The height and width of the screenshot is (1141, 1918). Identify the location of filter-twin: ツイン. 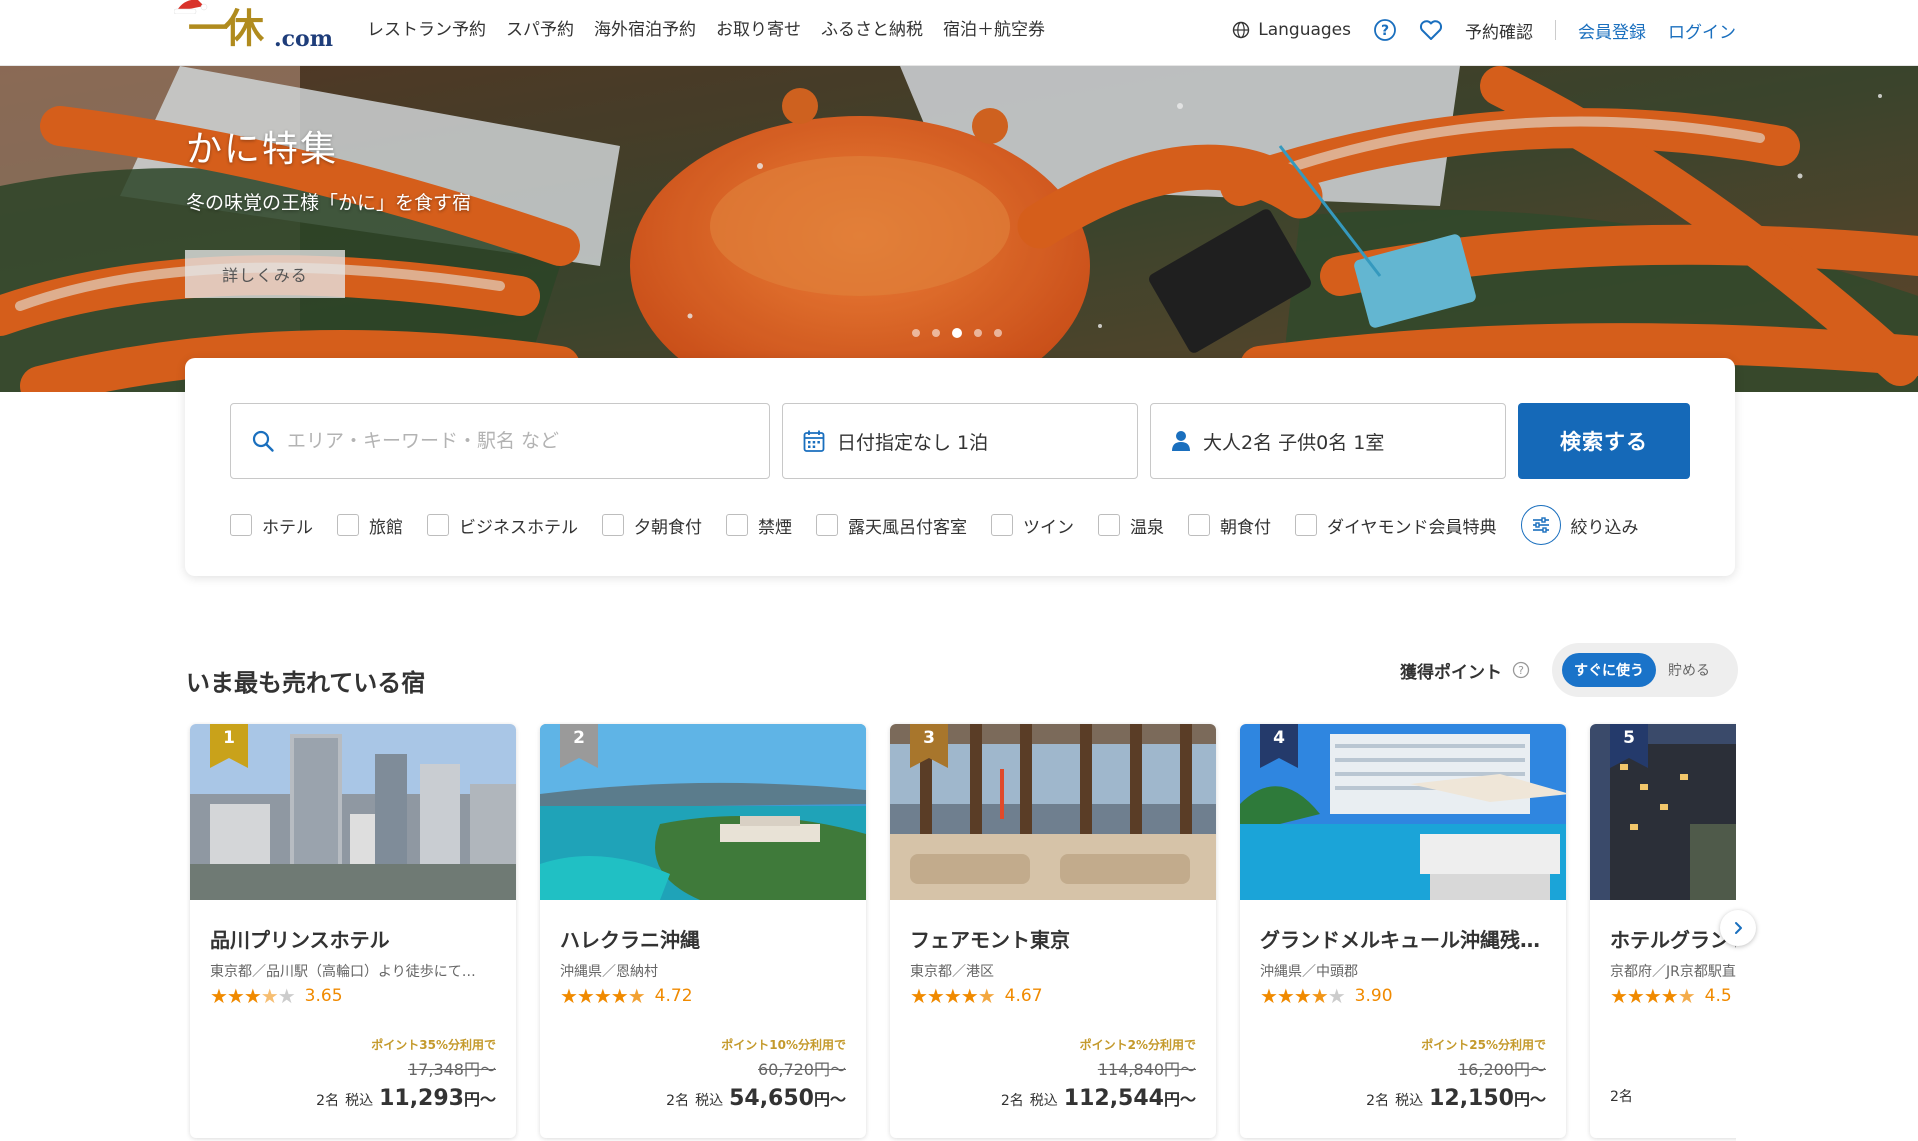
(1032, 525).